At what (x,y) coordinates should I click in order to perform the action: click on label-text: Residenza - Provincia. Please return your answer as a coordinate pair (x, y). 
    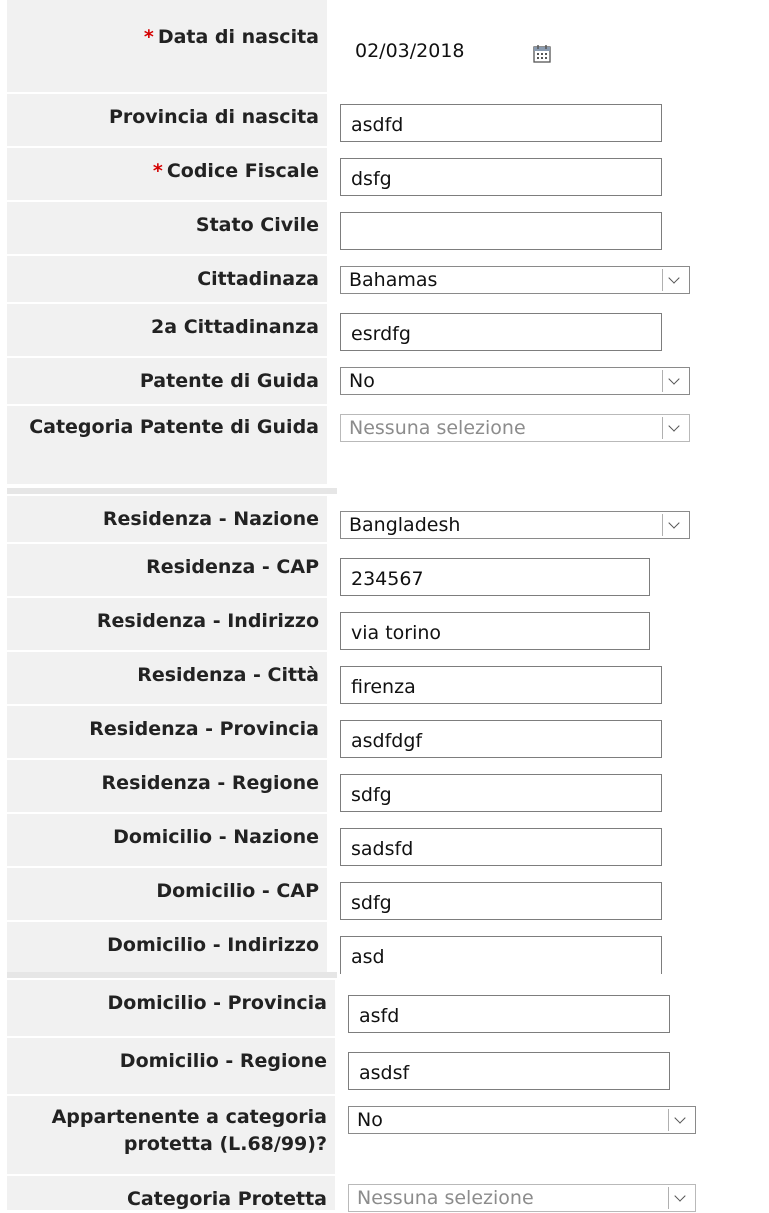
    Looking at the image, I should click on (204, 729).